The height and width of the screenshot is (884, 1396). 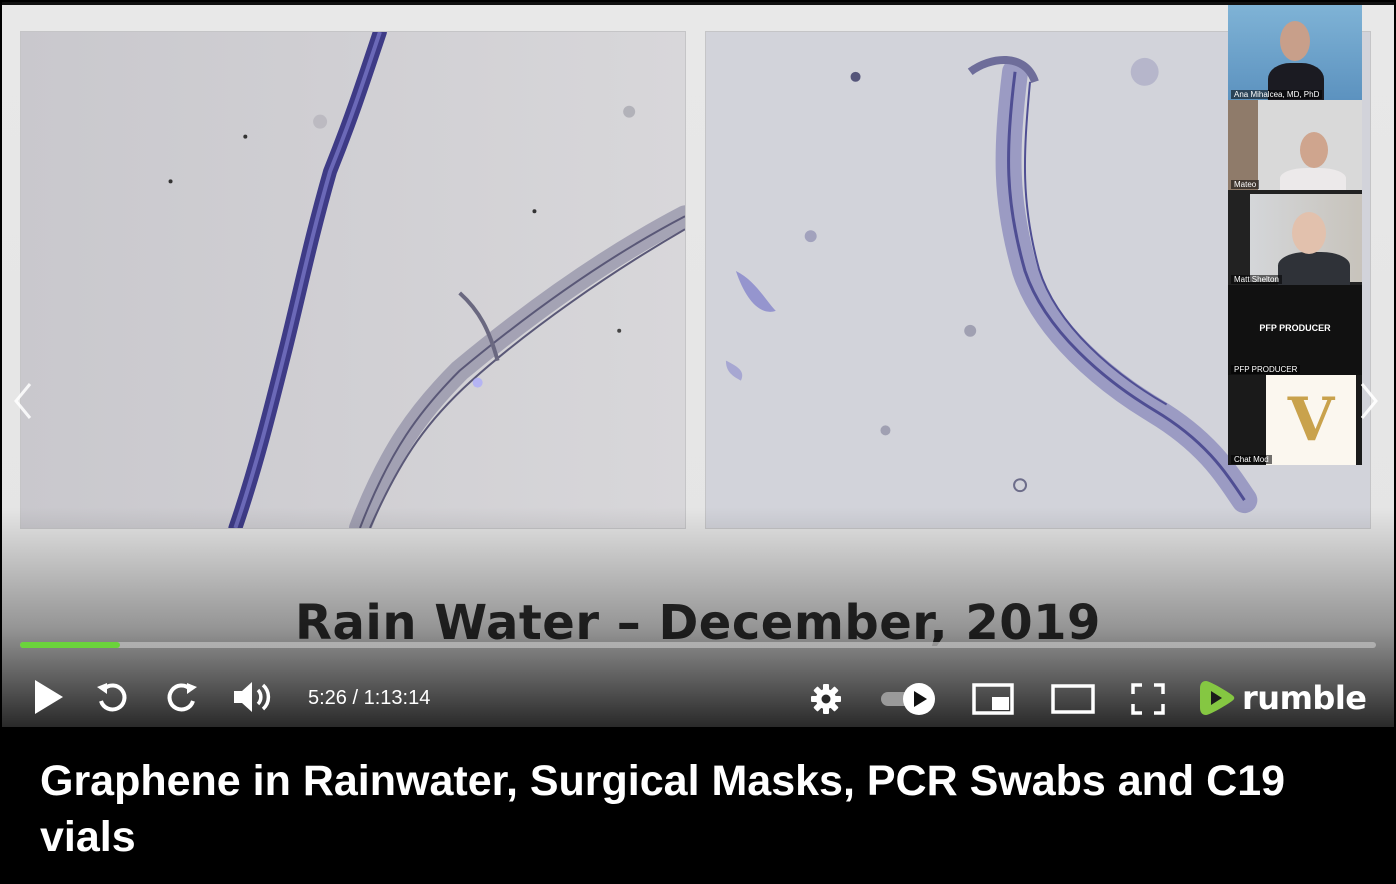 I want to click on participant-name: Matt Shelton, so click(x=1256, y=279).